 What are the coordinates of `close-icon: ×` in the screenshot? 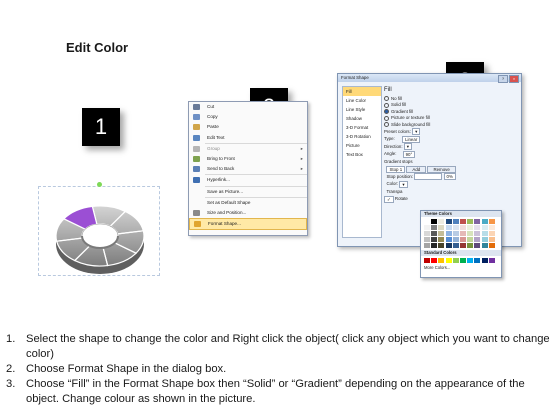 It's located at (514, 79).